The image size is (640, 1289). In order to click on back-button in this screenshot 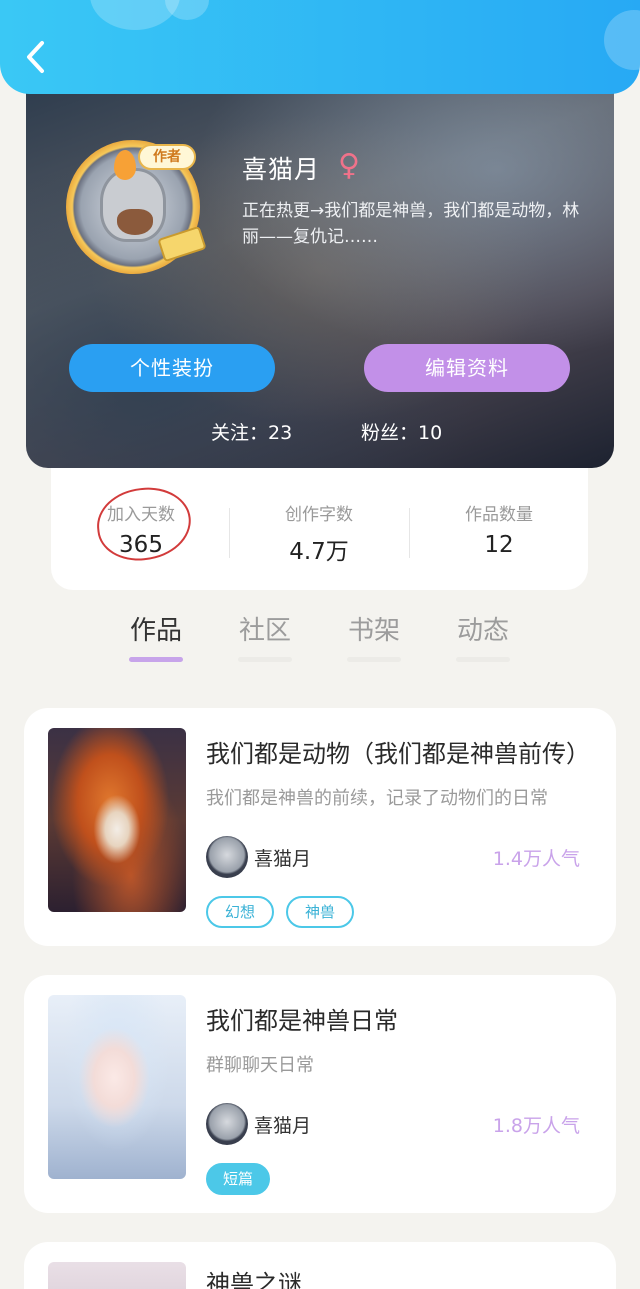, I will do `click(36, 58)`.